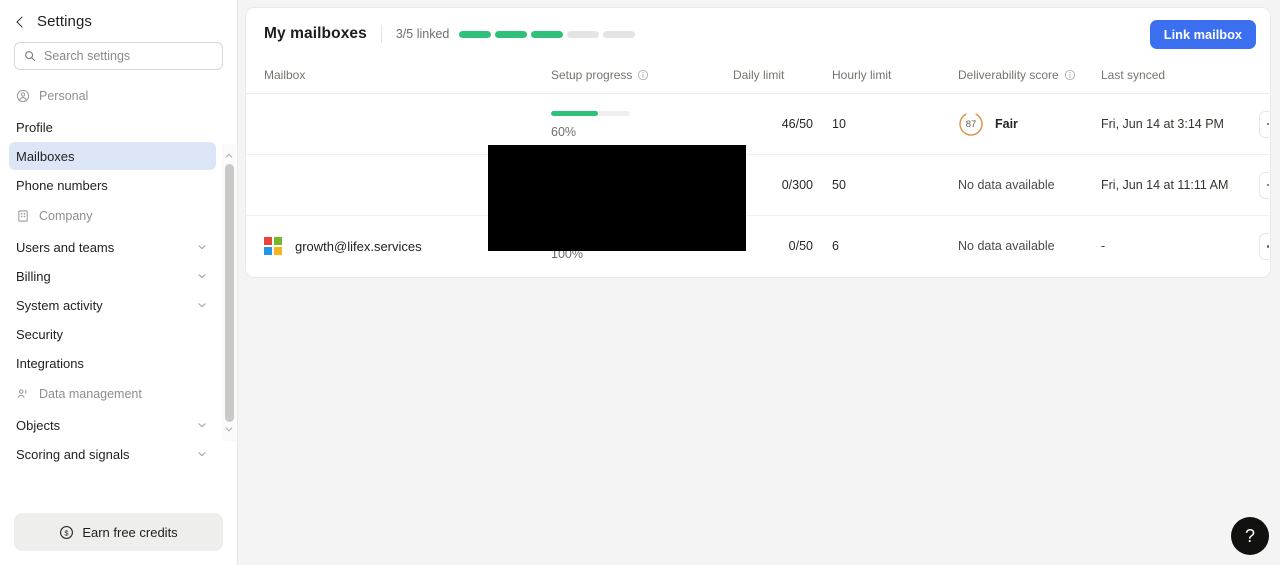 The width and height of the screenshot is (1280, 565). Describe the element at coordinates (1133, 75) in the screenshot. I see `column-label: Last synced` at that location.